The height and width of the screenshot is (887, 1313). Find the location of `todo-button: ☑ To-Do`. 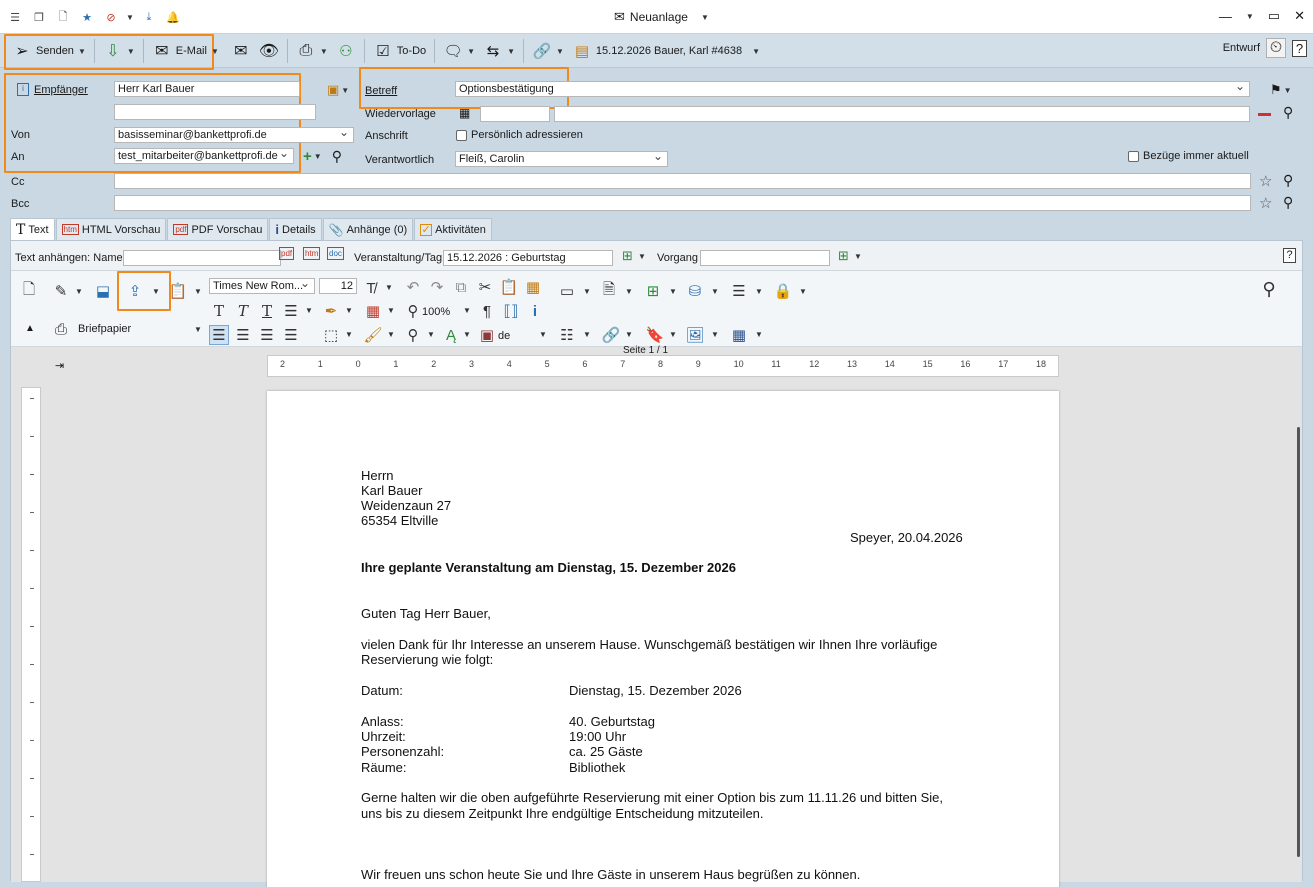

todo-button: ☑ To-Do is located at coordinates (399, 51).